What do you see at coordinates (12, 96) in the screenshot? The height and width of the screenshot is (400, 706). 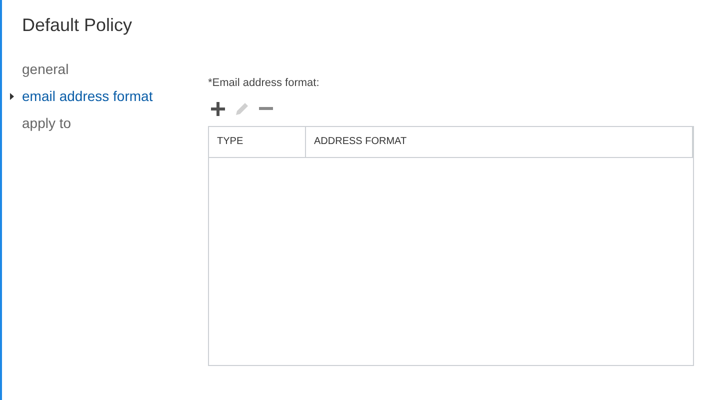 I see `caret-icon` at bounding box center [12, 96].